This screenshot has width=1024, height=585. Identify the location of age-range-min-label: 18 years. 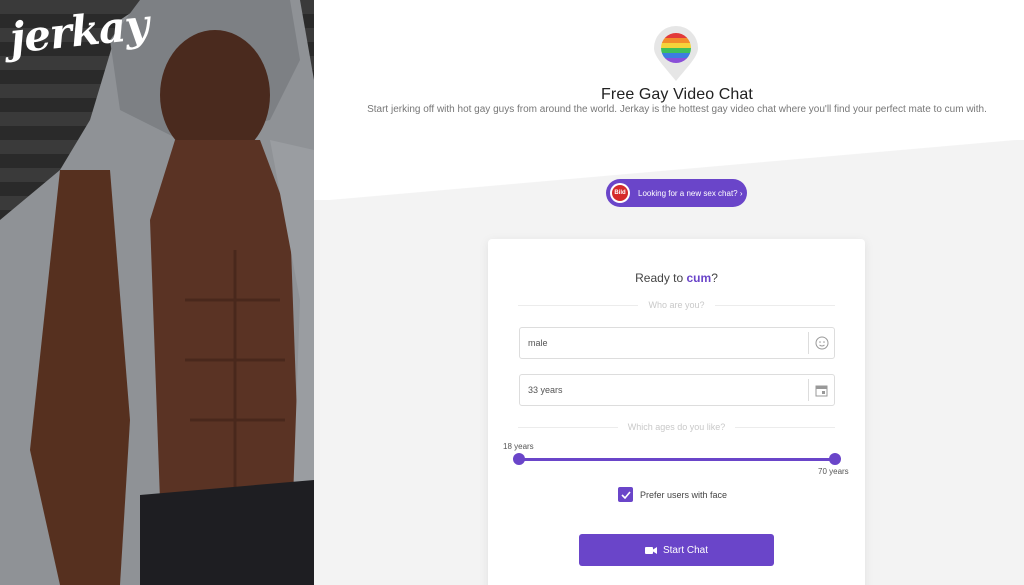
(518, 446).